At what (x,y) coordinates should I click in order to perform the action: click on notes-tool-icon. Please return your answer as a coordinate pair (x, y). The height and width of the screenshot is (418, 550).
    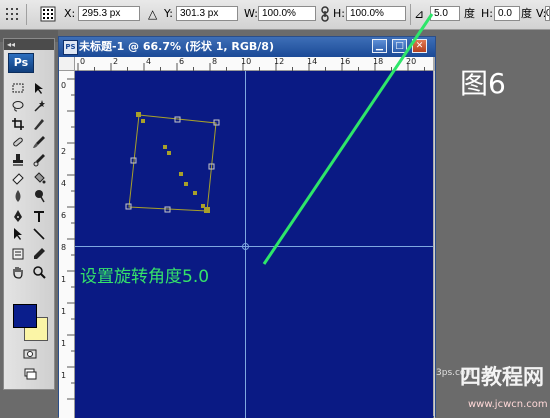
    Looking at the image, I should click on (18, 253).